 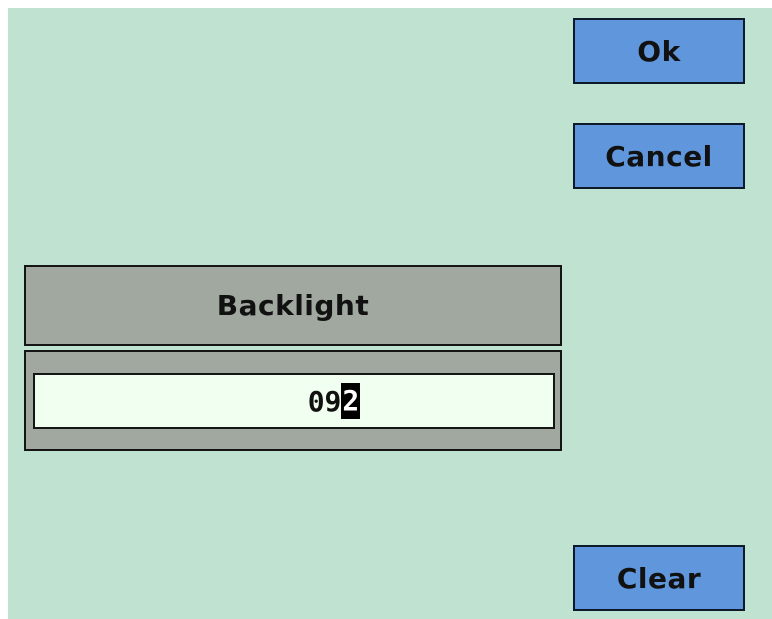 I want to click on dialog-title: Backlight, so click(x=293, y=305).